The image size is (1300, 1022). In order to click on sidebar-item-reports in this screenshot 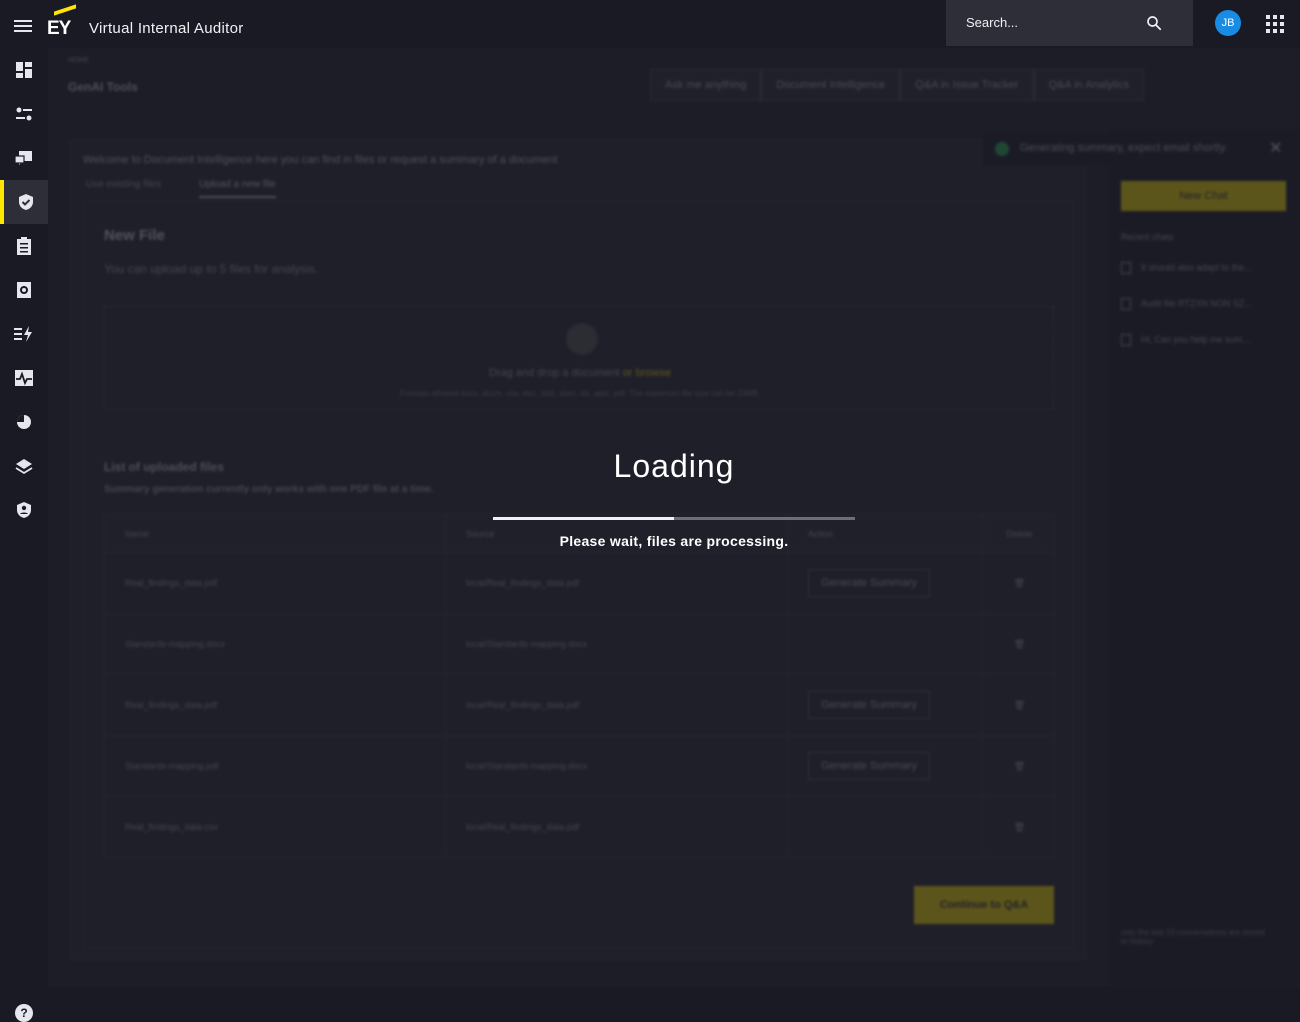, I will do `click(24, 422)`.